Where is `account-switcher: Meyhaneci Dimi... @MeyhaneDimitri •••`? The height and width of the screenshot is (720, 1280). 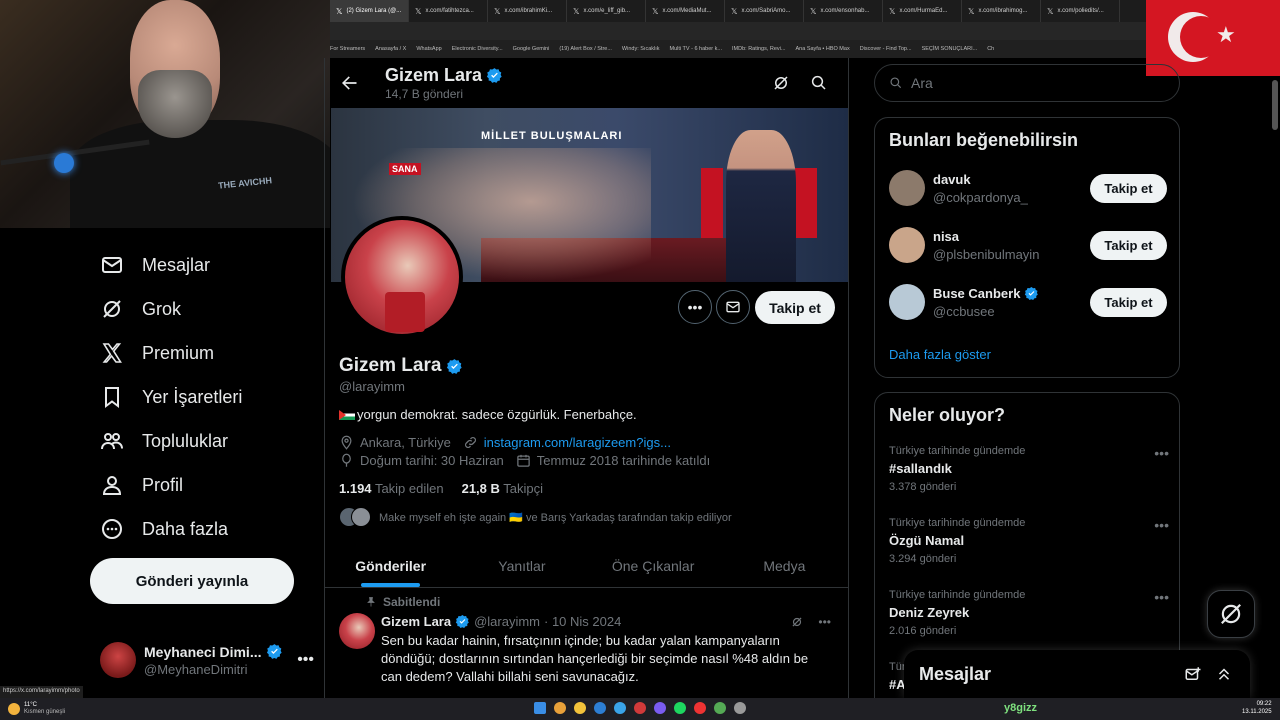 account-switcher: Meyhaneci Dimi... @MeyhaneDimitri ••• is located at coordinates (210, 660).